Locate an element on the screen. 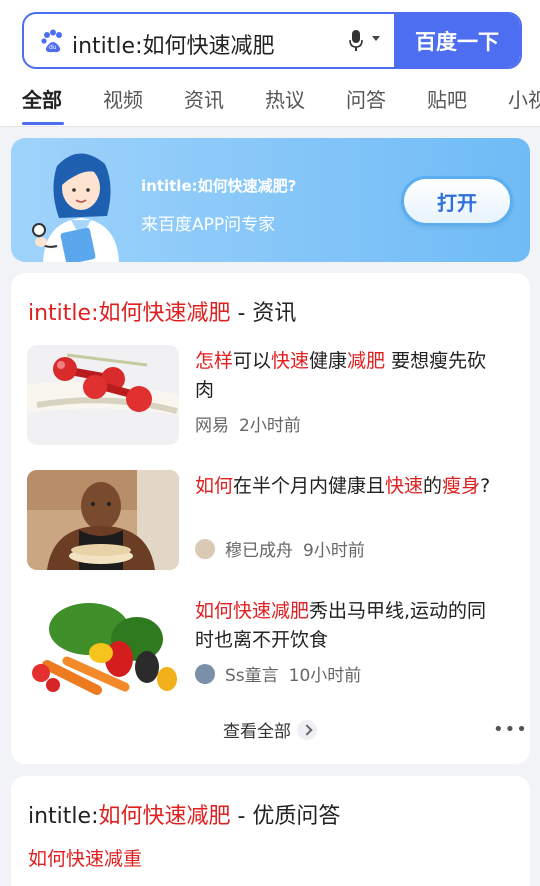 The height and width of the screenshot is (886, 540). news-title-highlight: 瘦身 is located at coordinates (461, 486).